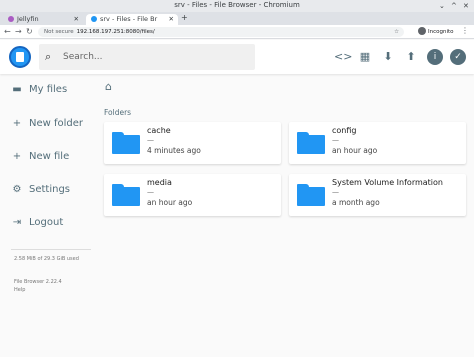  What do you see at coordinates (18, 32) in the screenshot?
I see `forward-arrow-icon: →` at bounding box center [18, 32].